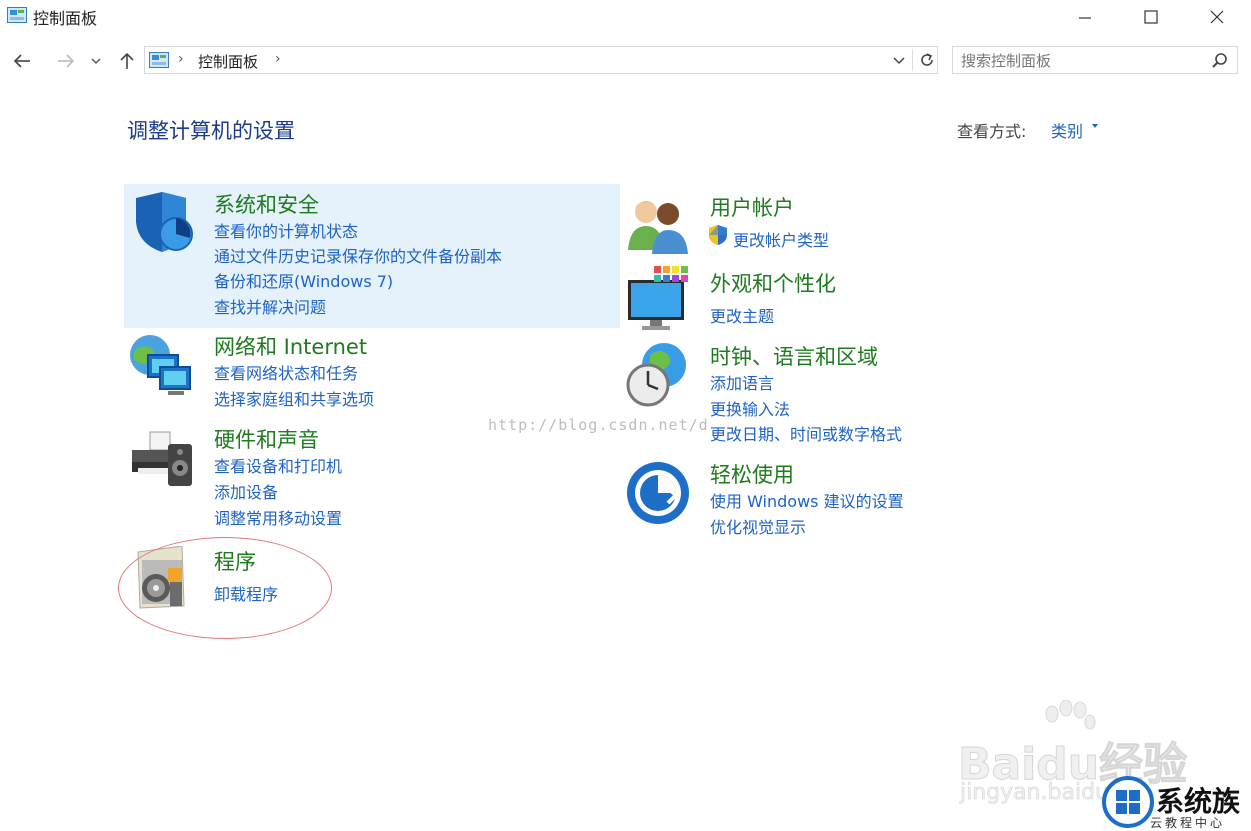  I want to click on refresh-icon, so click(927, 60).